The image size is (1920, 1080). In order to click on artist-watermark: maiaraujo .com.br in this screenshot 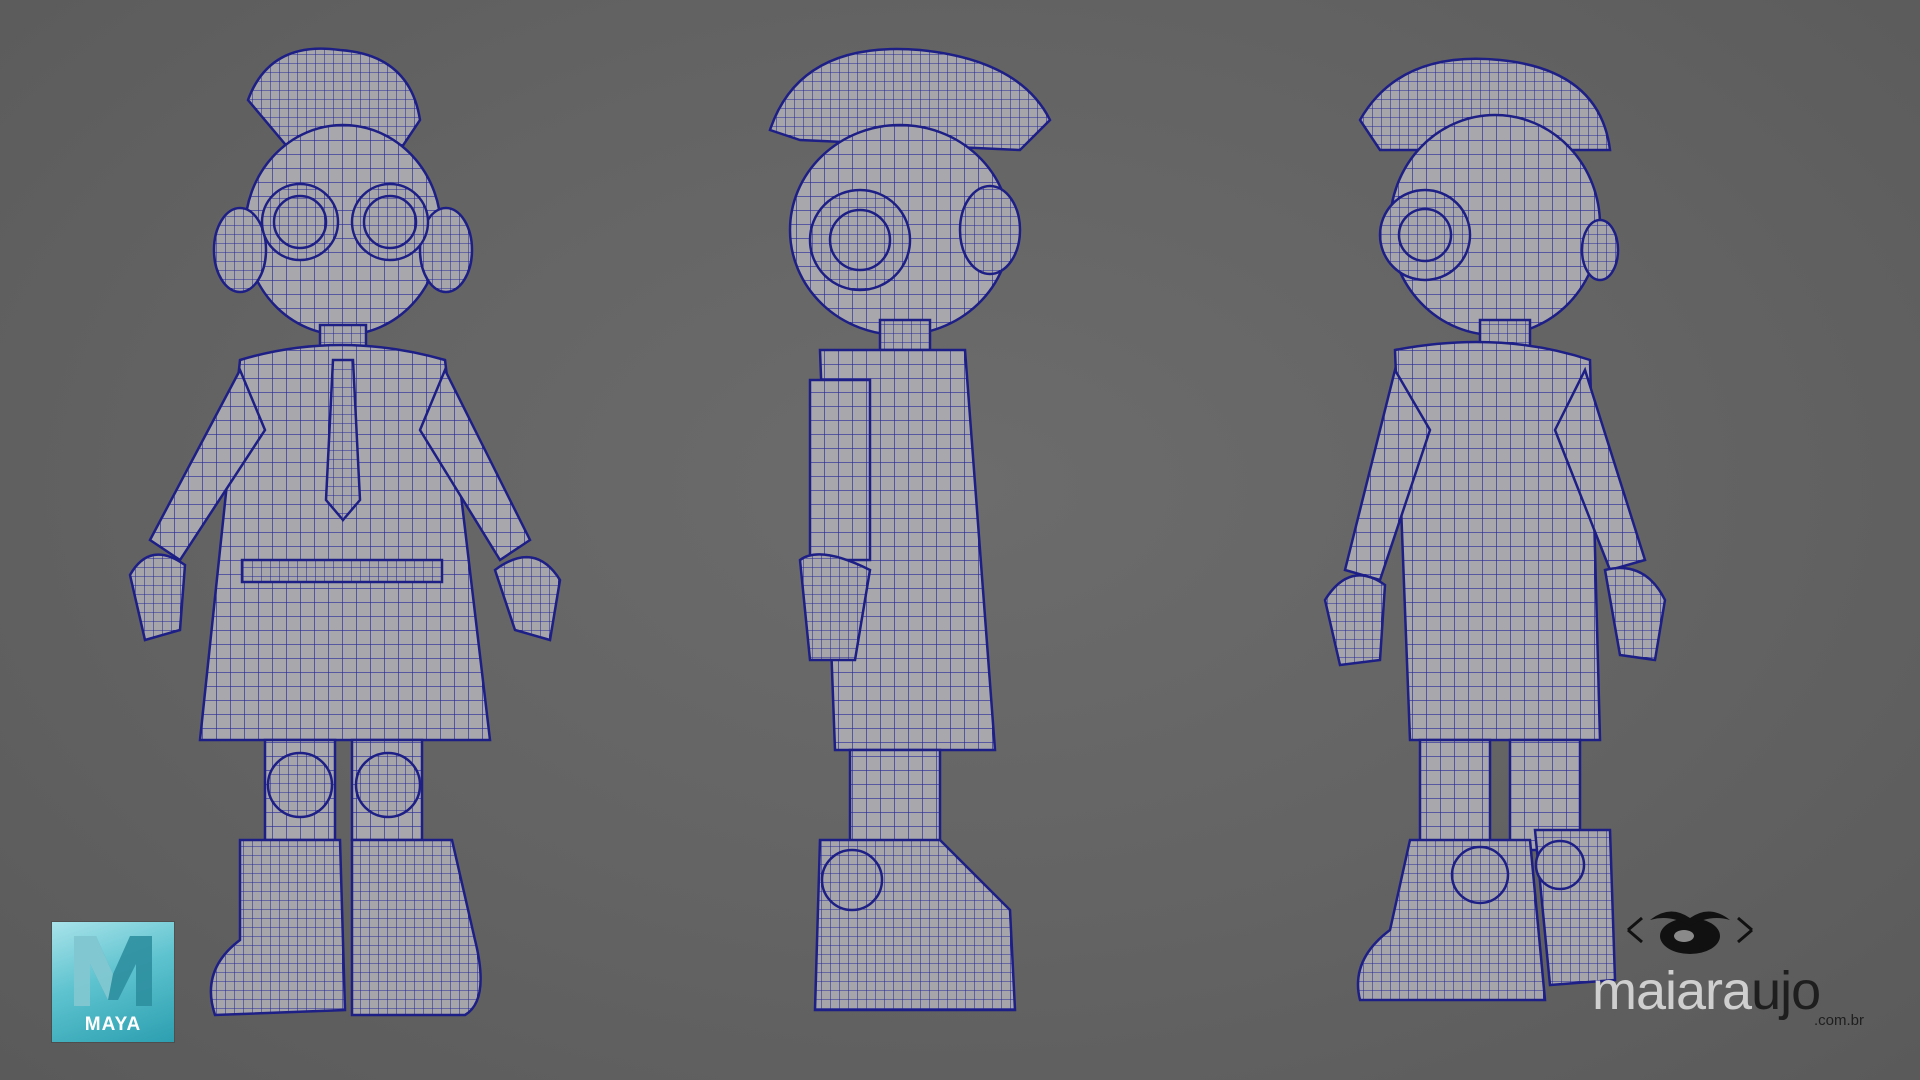, I will do `click(1729, 975)`.